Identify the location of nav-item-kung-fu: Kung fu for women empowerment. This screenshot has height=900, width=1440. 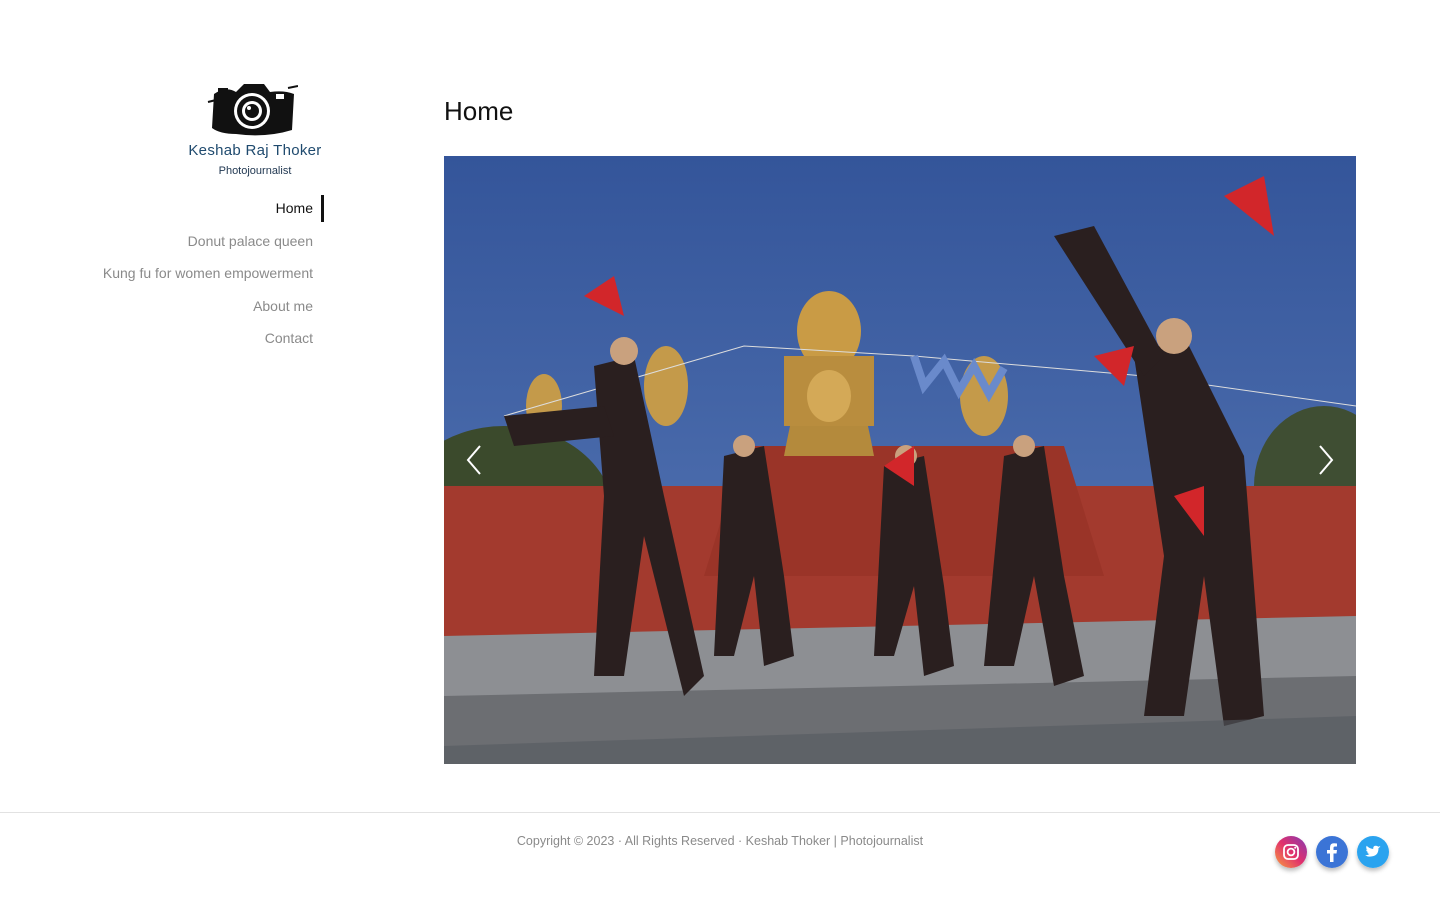
(208, 276).